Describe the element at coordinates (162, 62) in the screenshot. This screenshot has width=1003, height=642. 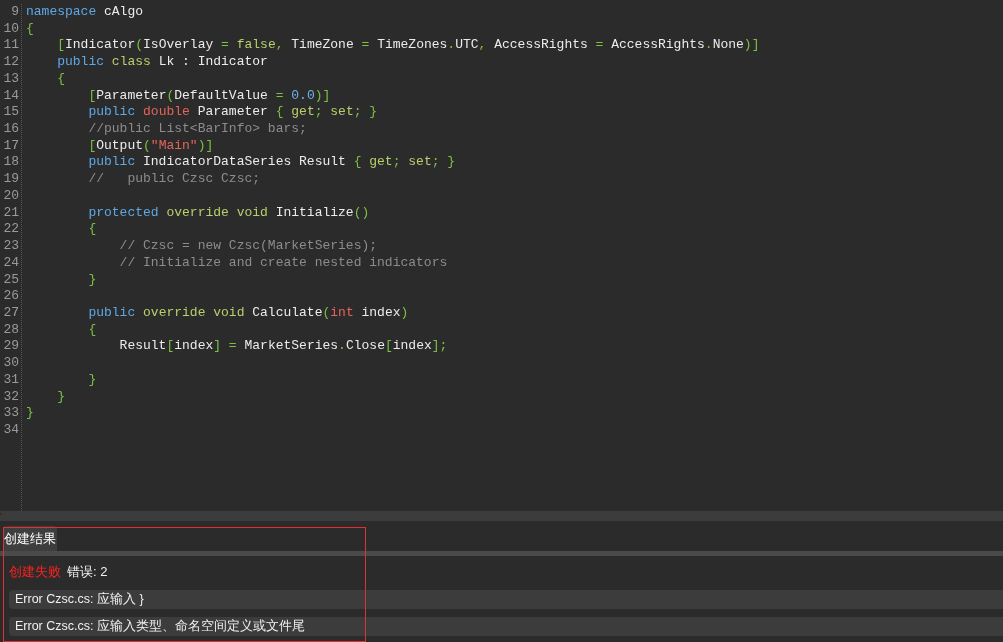
I see `code-line: public class Lk : Indicator` at that location.